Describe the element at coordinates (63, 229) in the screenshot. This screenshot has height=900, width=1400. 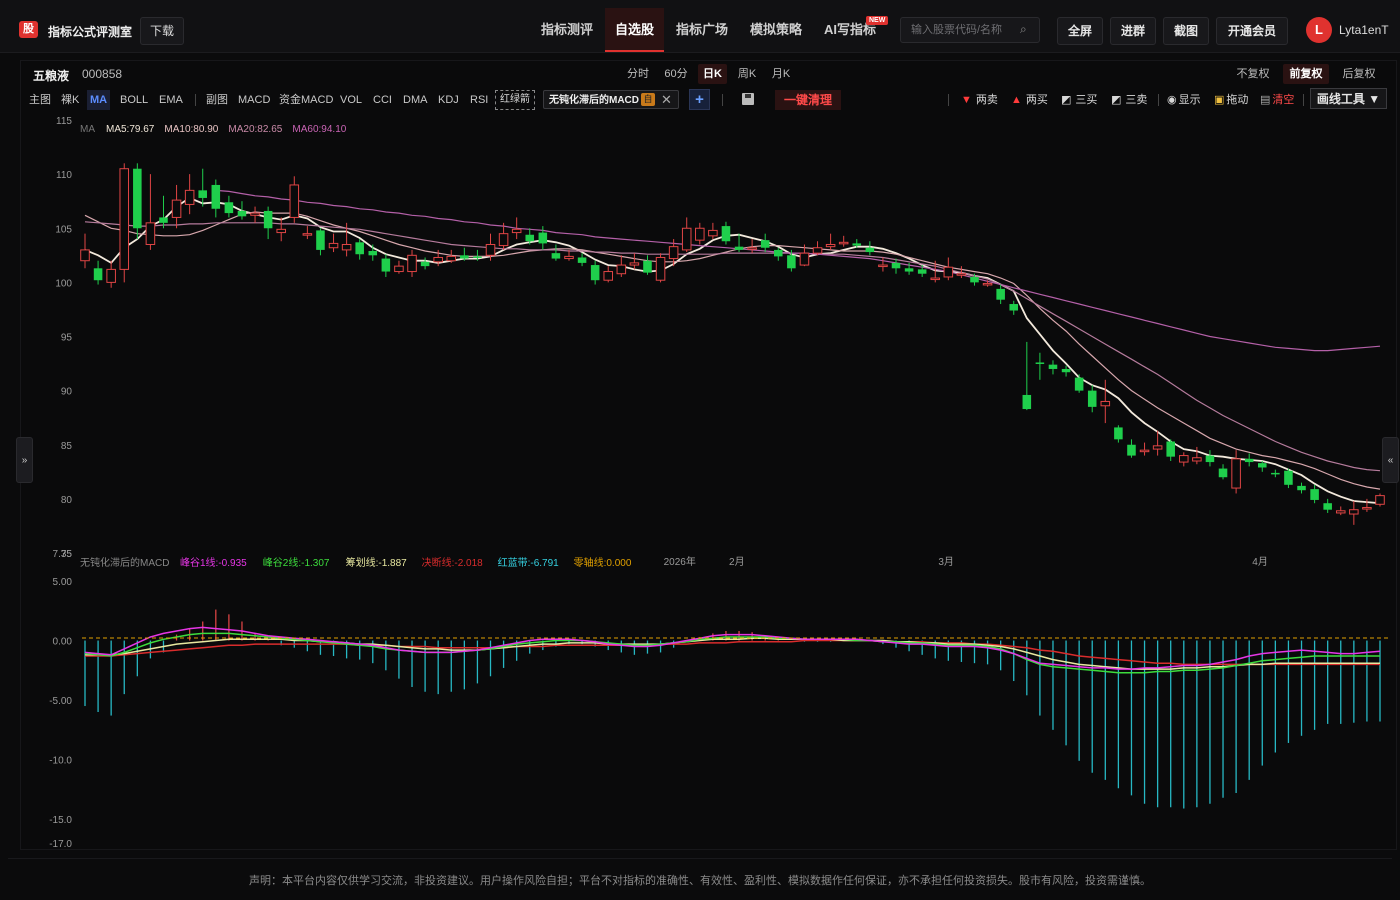
I see `price-tick-label: 105` at that location.